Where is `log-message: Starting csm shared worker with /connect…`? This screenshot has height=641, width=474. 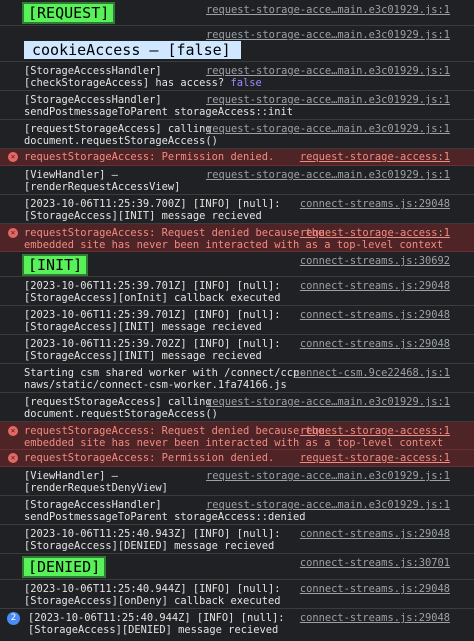
log-message: Starting csm shared worker with /connect… is located at coordinates (165, 373).